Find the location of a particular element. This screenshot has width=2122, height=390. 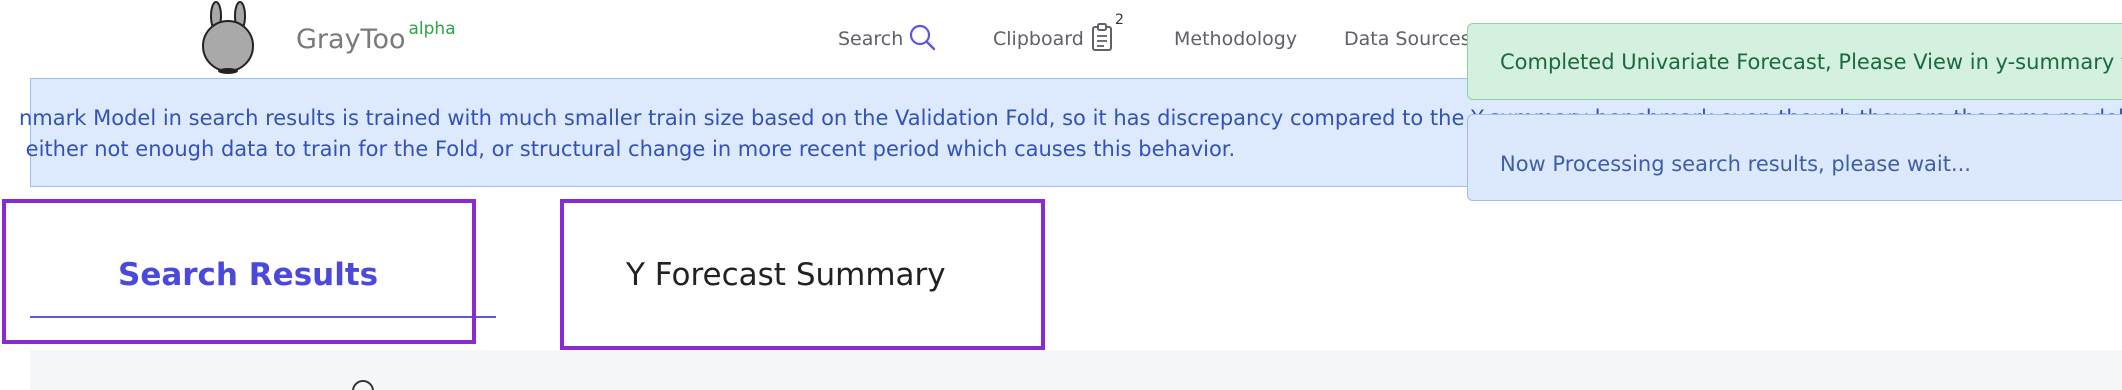

tab-y-forecast-summary: Y Forecast Summary is located at coordinates (802, 274).